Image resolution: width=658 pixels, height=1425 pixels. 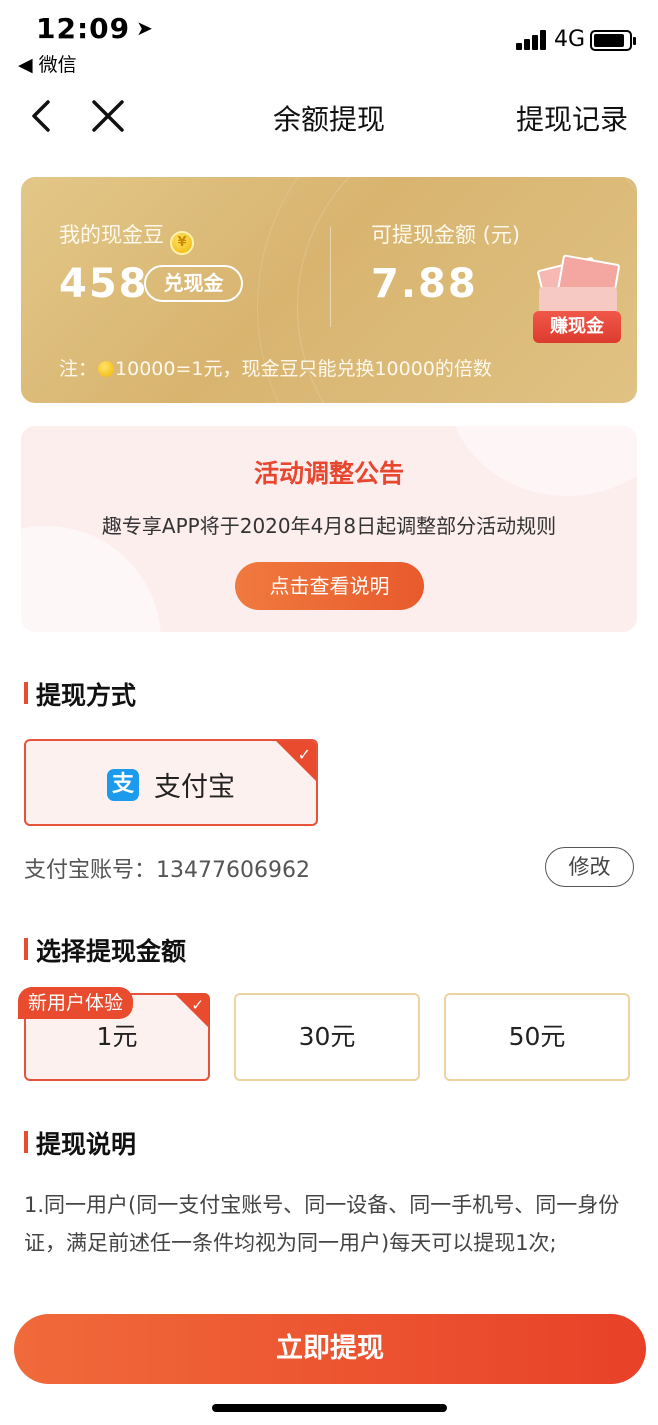 What do you see at coordinates (329, 117) in the screenshot?
I see `nav-bar: 余额提现 提现记录` at bounding box center [329, 117].